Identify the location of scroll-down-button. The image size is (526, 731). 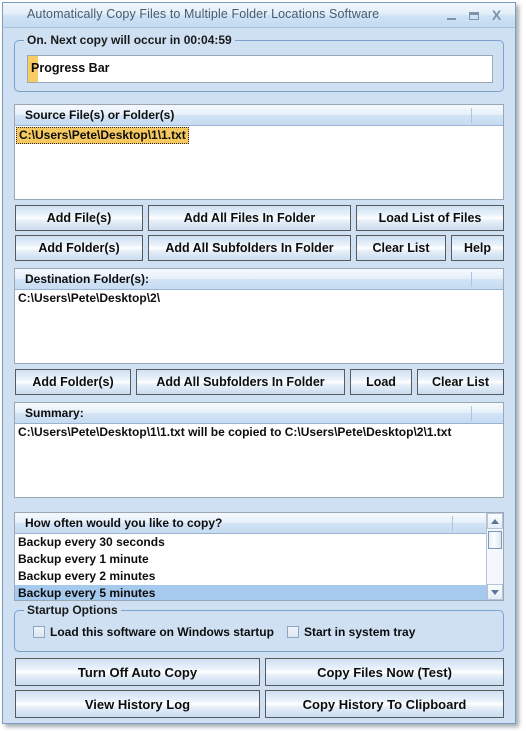
(495, 592).